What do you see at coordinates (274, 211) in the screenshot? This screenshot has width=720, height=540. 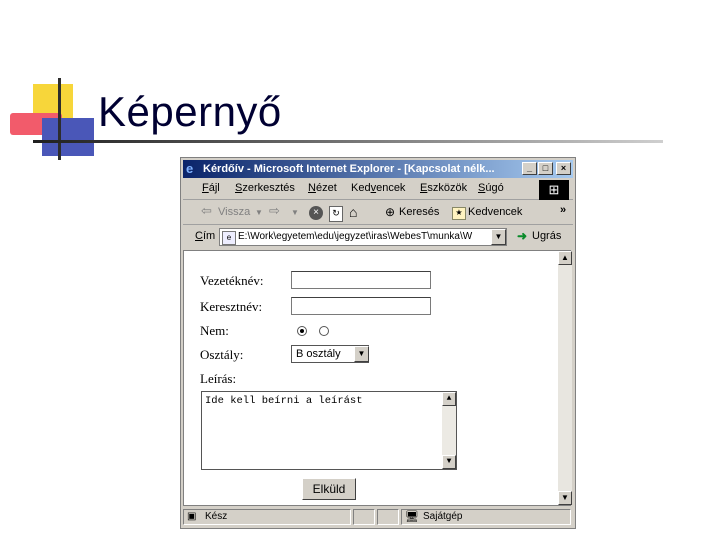 I see `forward-arrow-icon: ⇨` at bounding box center [274, 211].